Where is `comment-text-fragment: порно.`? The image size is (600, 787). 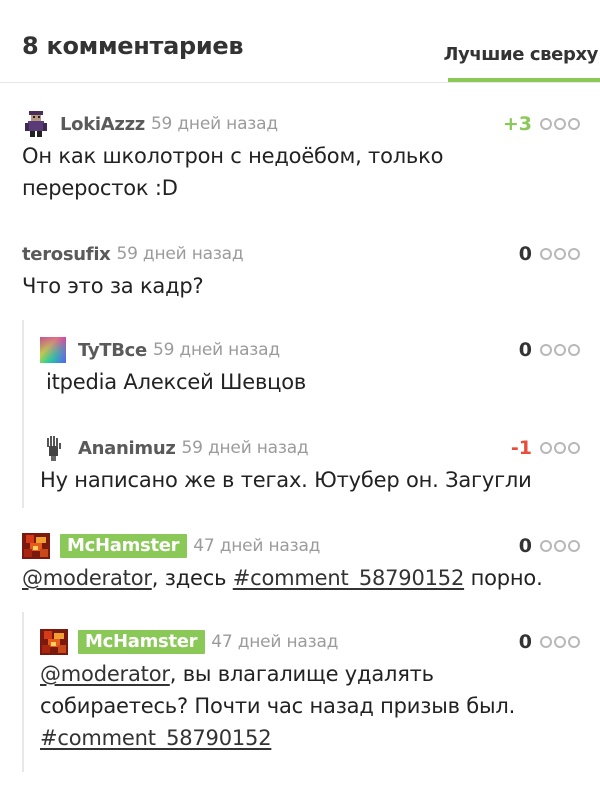
comment-text-fragment: порно. is located at coordinates (503, 578).